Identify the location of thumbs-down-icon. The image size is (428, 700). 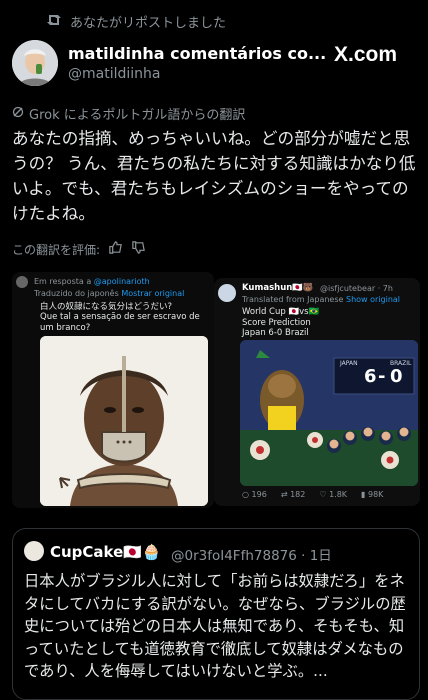
(138, 249).